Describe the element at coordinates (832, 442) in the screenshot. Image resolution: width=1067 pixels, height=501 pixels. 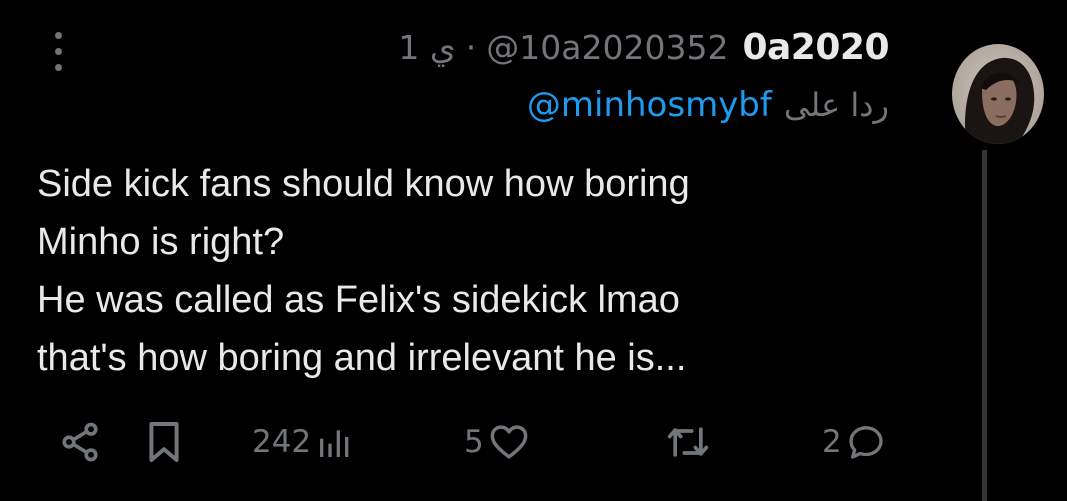
I see `reply-count: 2` at that location.